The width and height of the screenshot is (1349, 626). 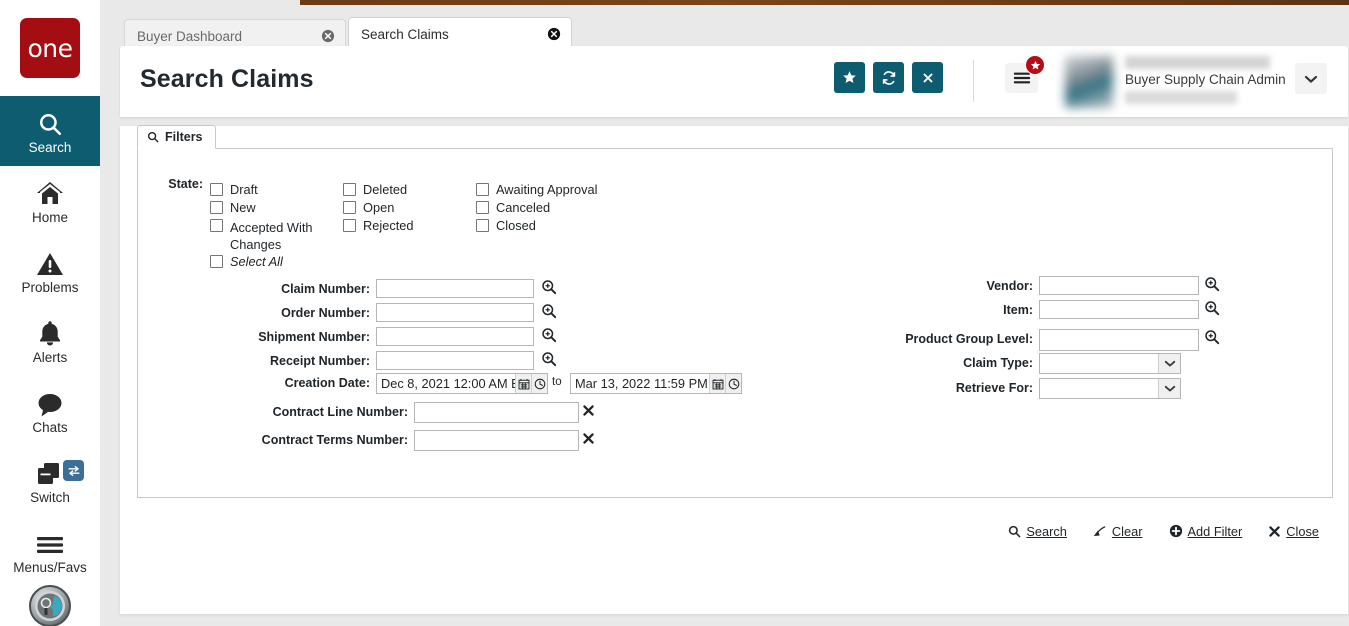 What do you see at coordinates (733, 29) in the screenshot?
I see `tab-bar: Buyer Dashboard Search Claims` at bounding box center [733, 29].